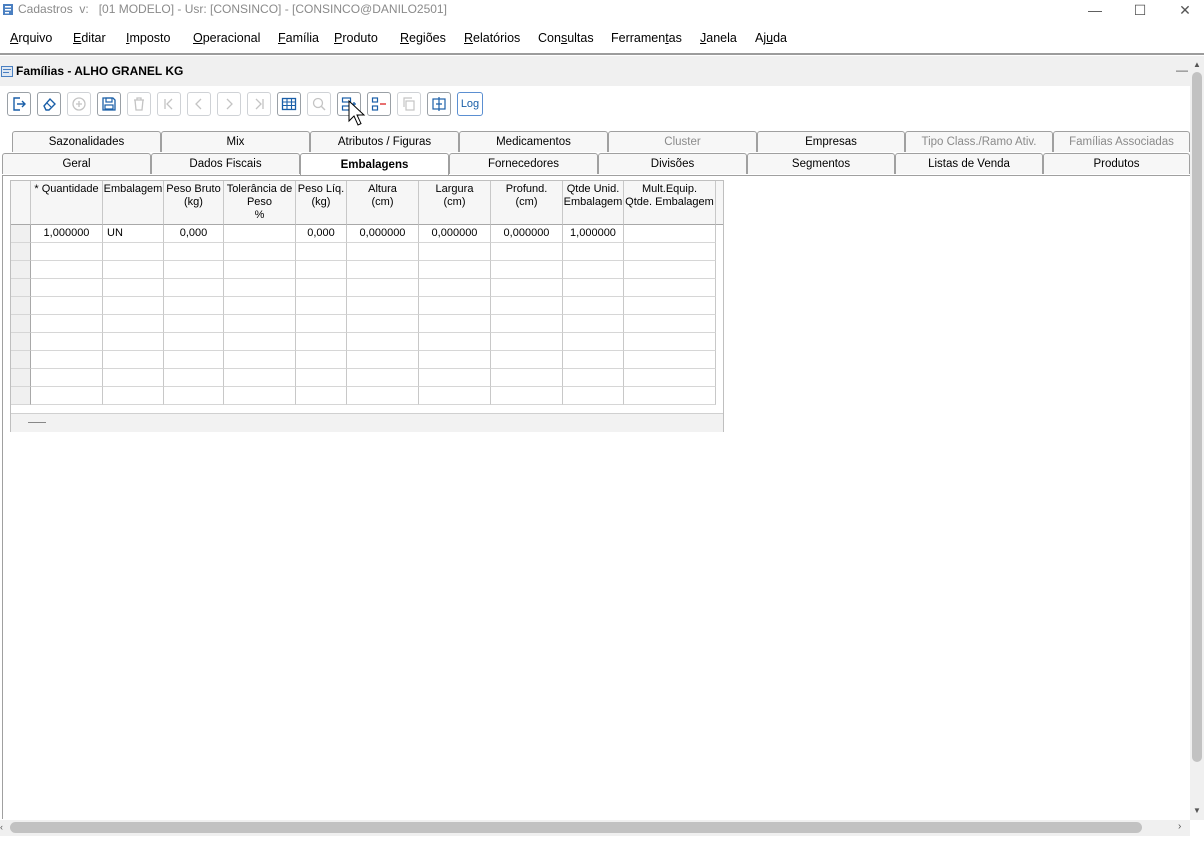 The image size is (1204, 842). I want to click on scroll-up-icon: ▲, so click(1197, 64).